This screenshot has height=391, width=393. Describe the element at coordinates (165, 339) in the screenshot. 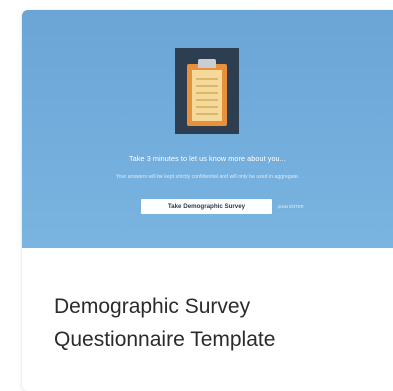

I see `template-title-line: Questionnaire Template` at that location.